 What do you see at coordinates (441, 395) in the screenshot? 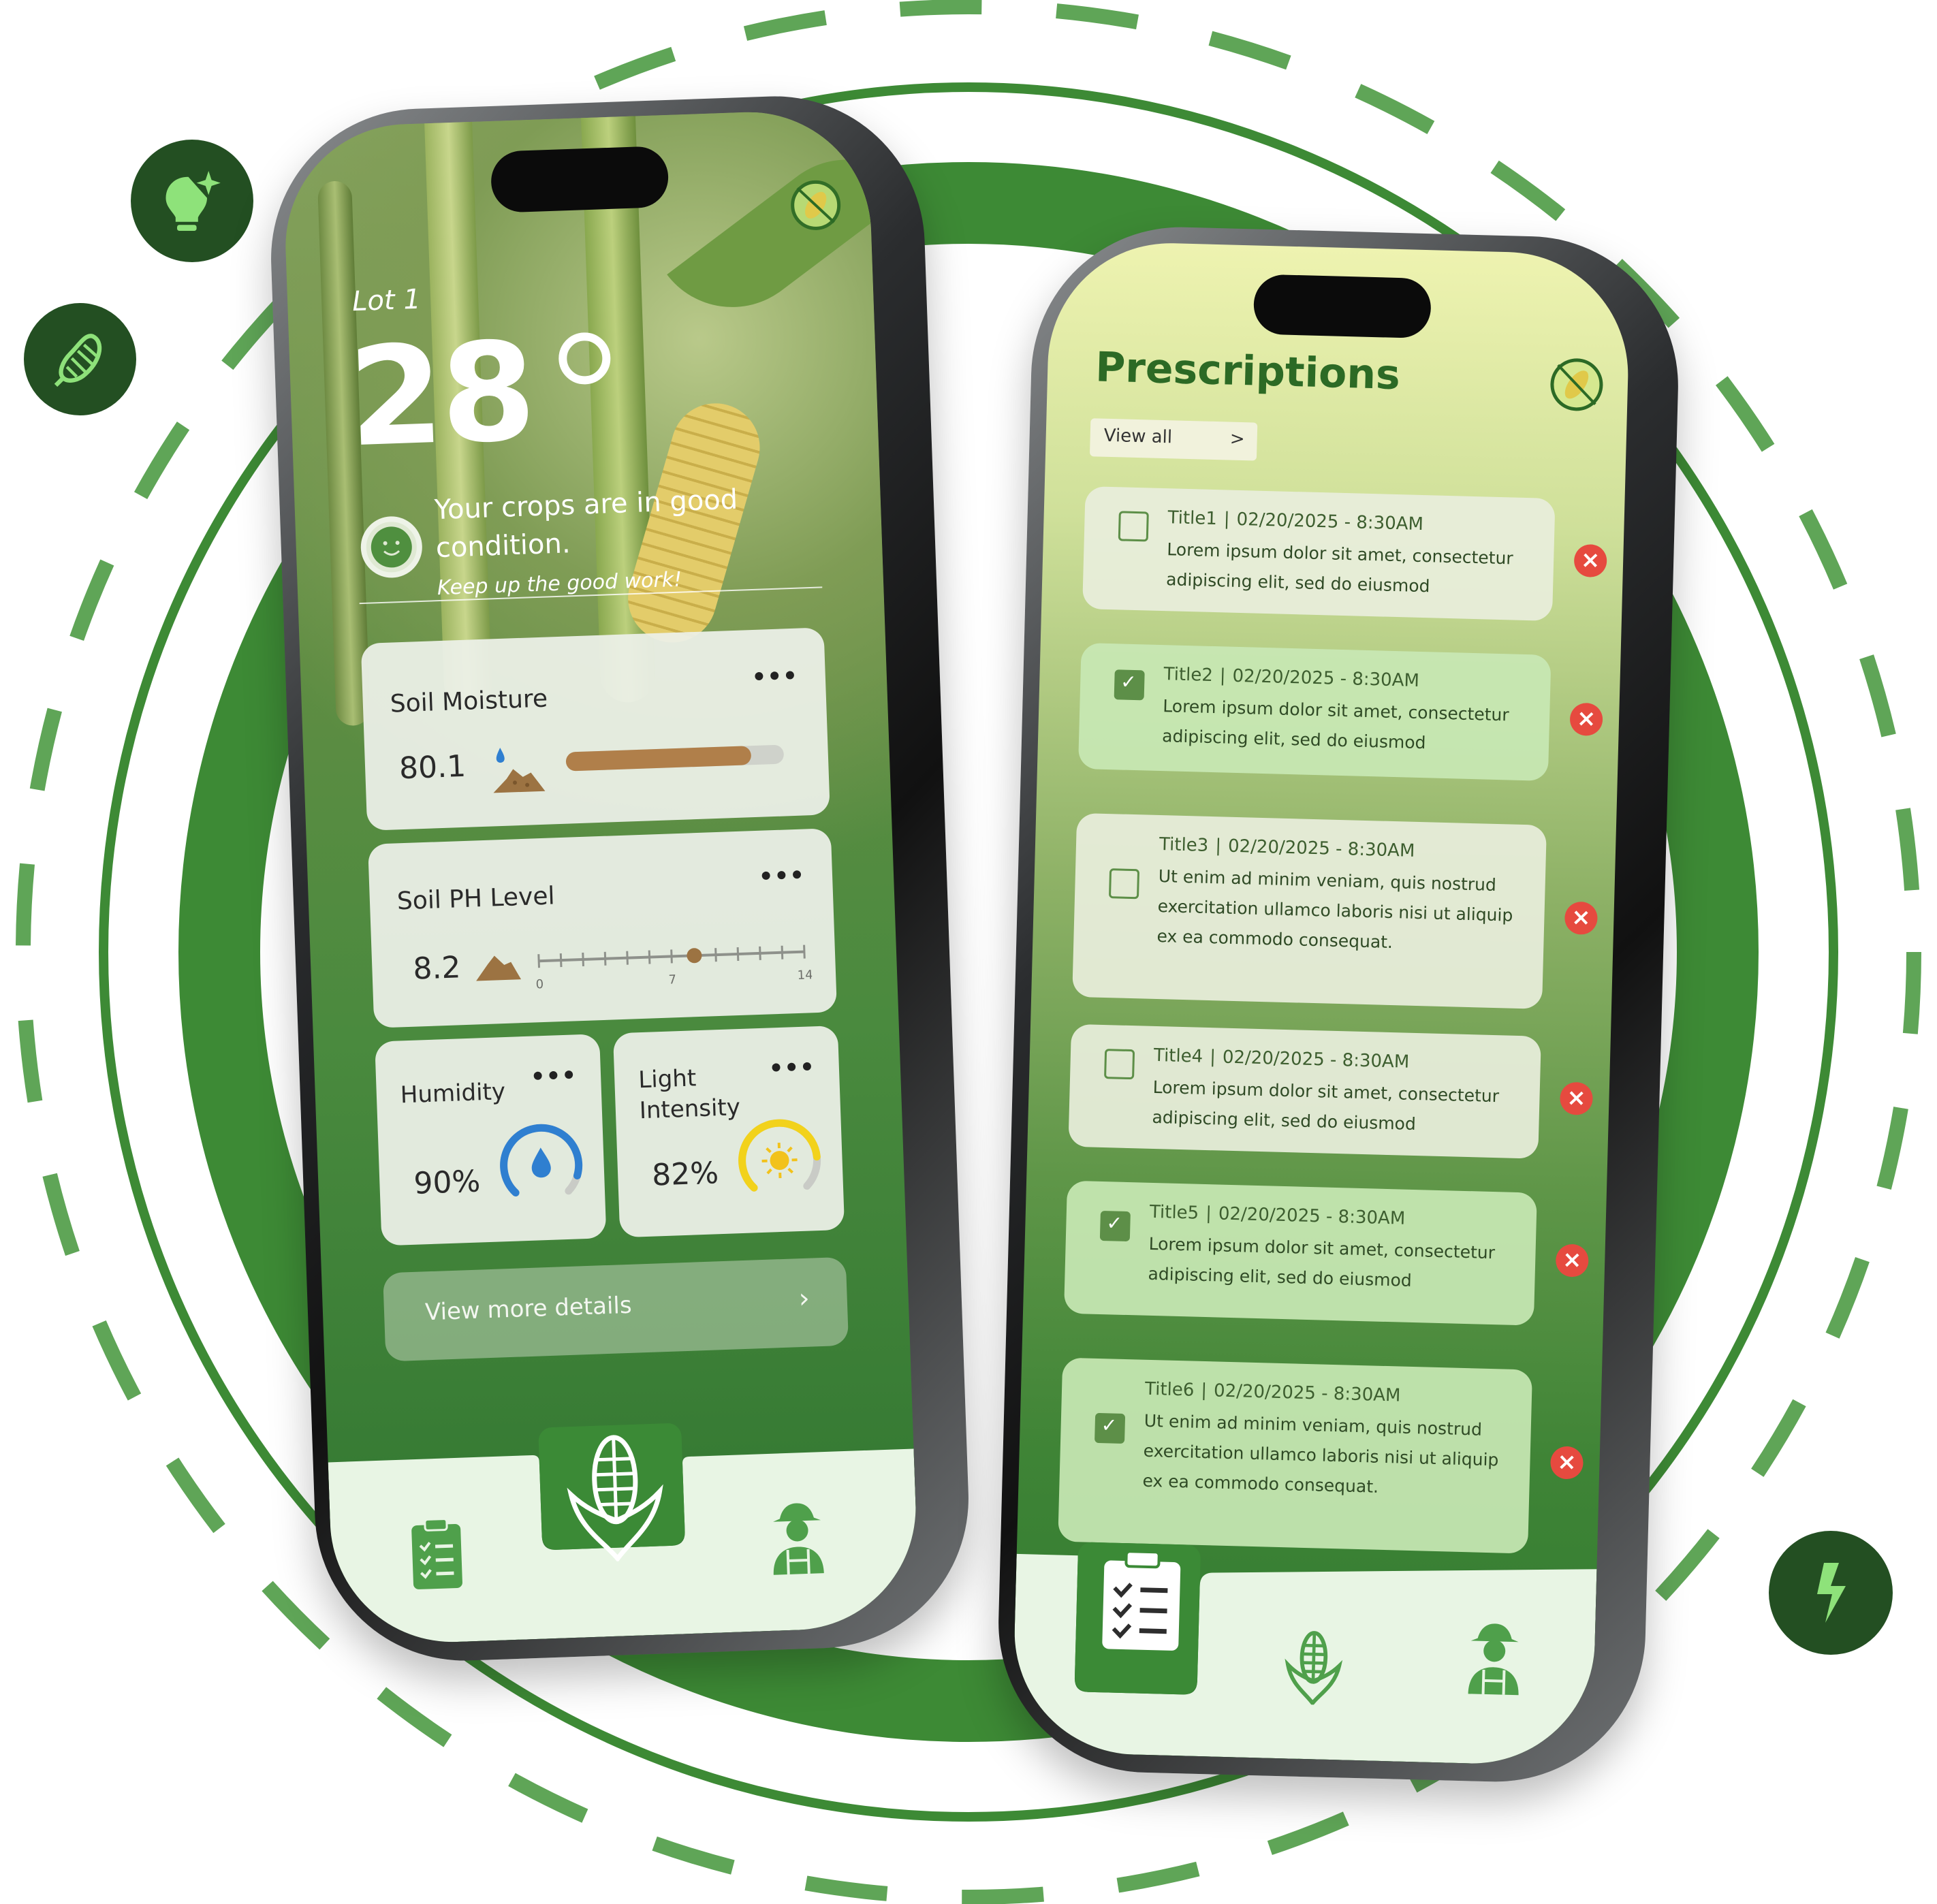
I see `temperature-value: 28` at bounding box center [441, 395].